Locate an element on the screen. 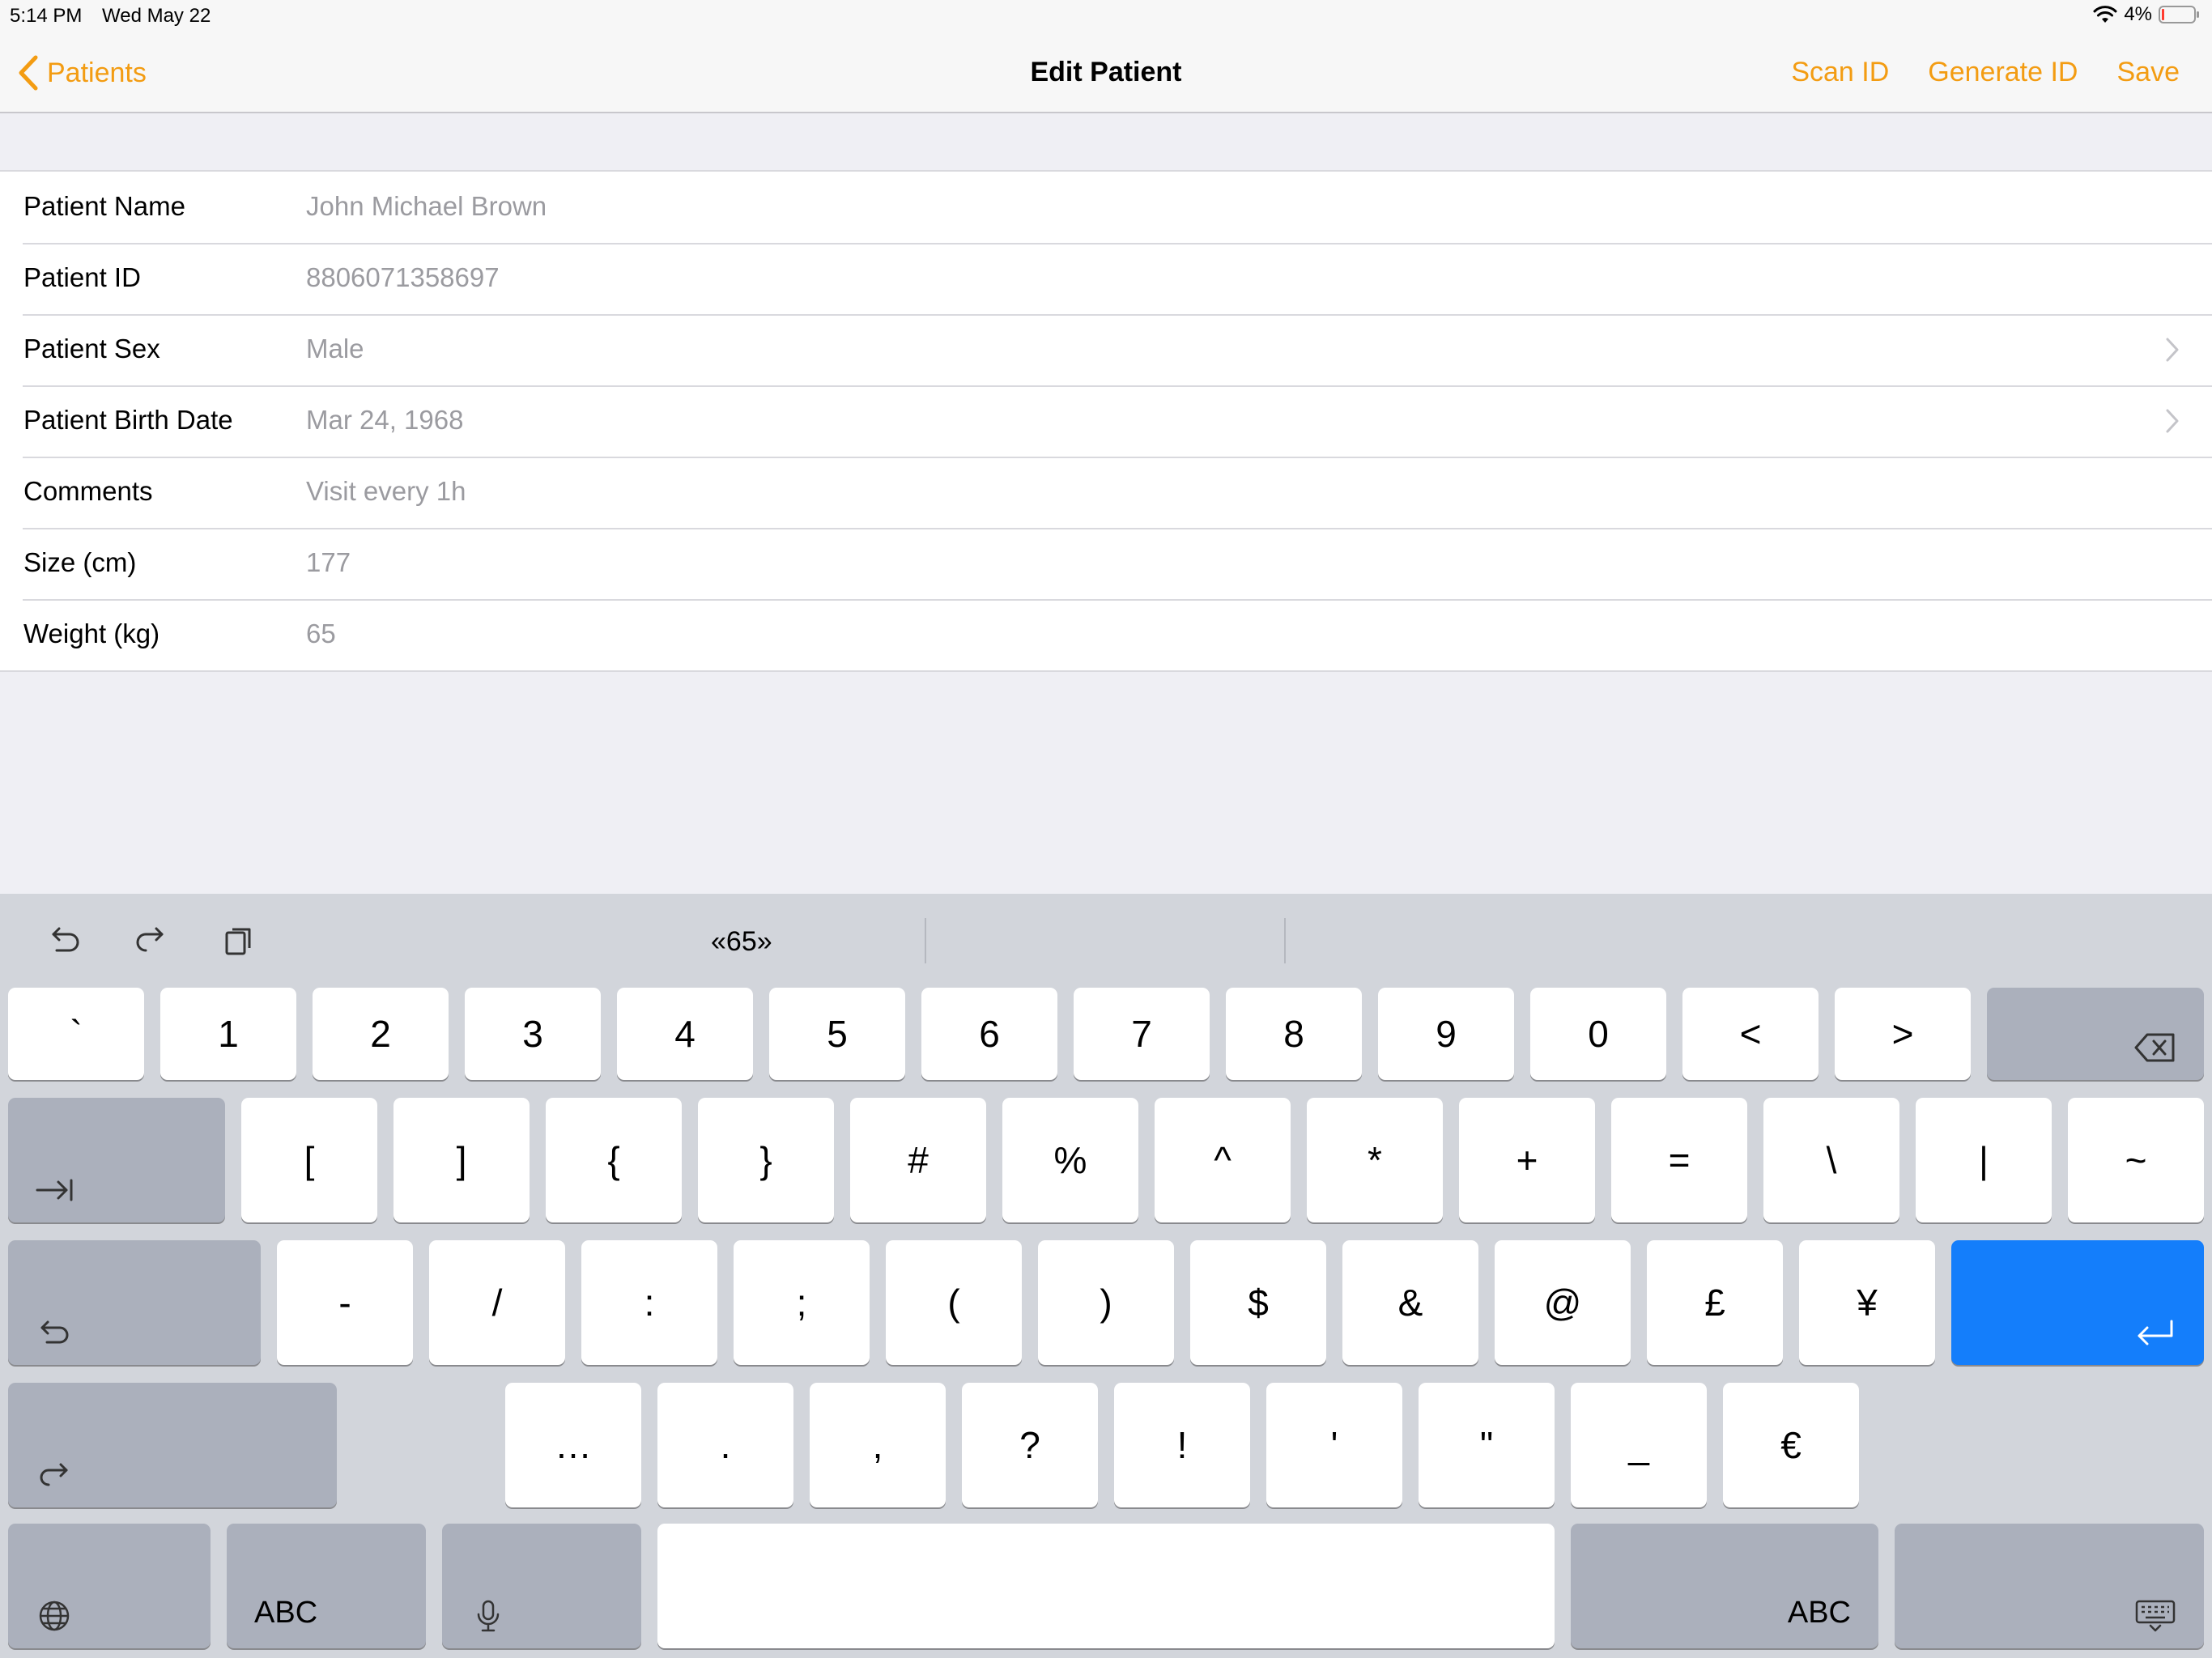 Image resolution: width=2212 pixels, height=1658 pixels. size-row: Size (cm) 177 is located at coordinates (1106, 563).